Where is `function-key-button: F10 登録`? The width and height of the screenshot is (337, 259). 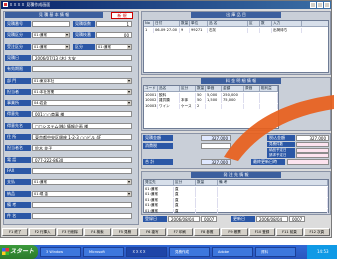
function-key-button: F10 登録 is located at coordinates (262, 232).